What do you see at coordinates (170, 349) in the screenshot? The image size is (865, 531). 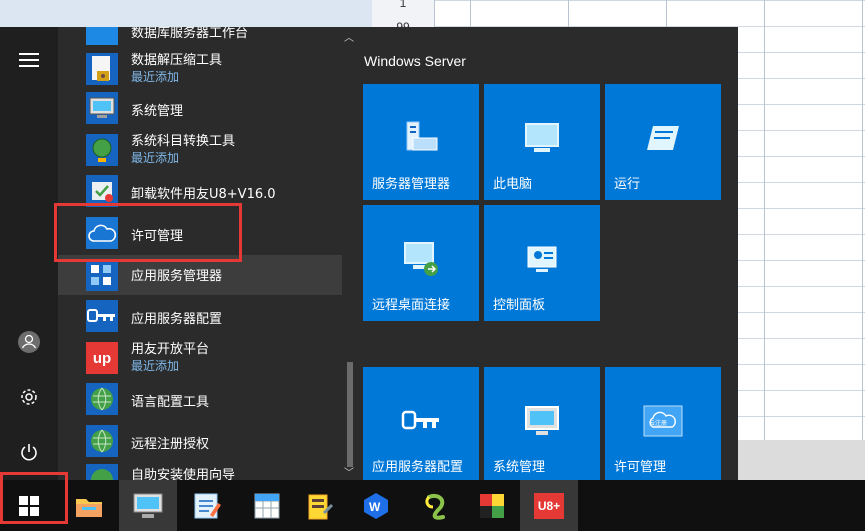 I see `app-label: 用友开放平台` at bounding box center [170, 349].